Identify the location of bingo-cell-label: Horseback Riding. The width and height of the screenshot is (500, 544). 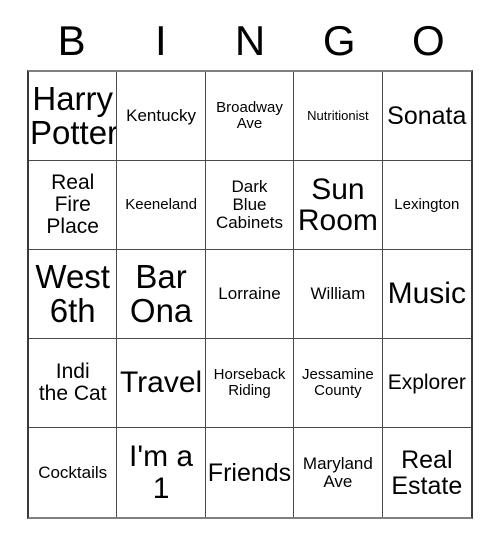
(249, 382).